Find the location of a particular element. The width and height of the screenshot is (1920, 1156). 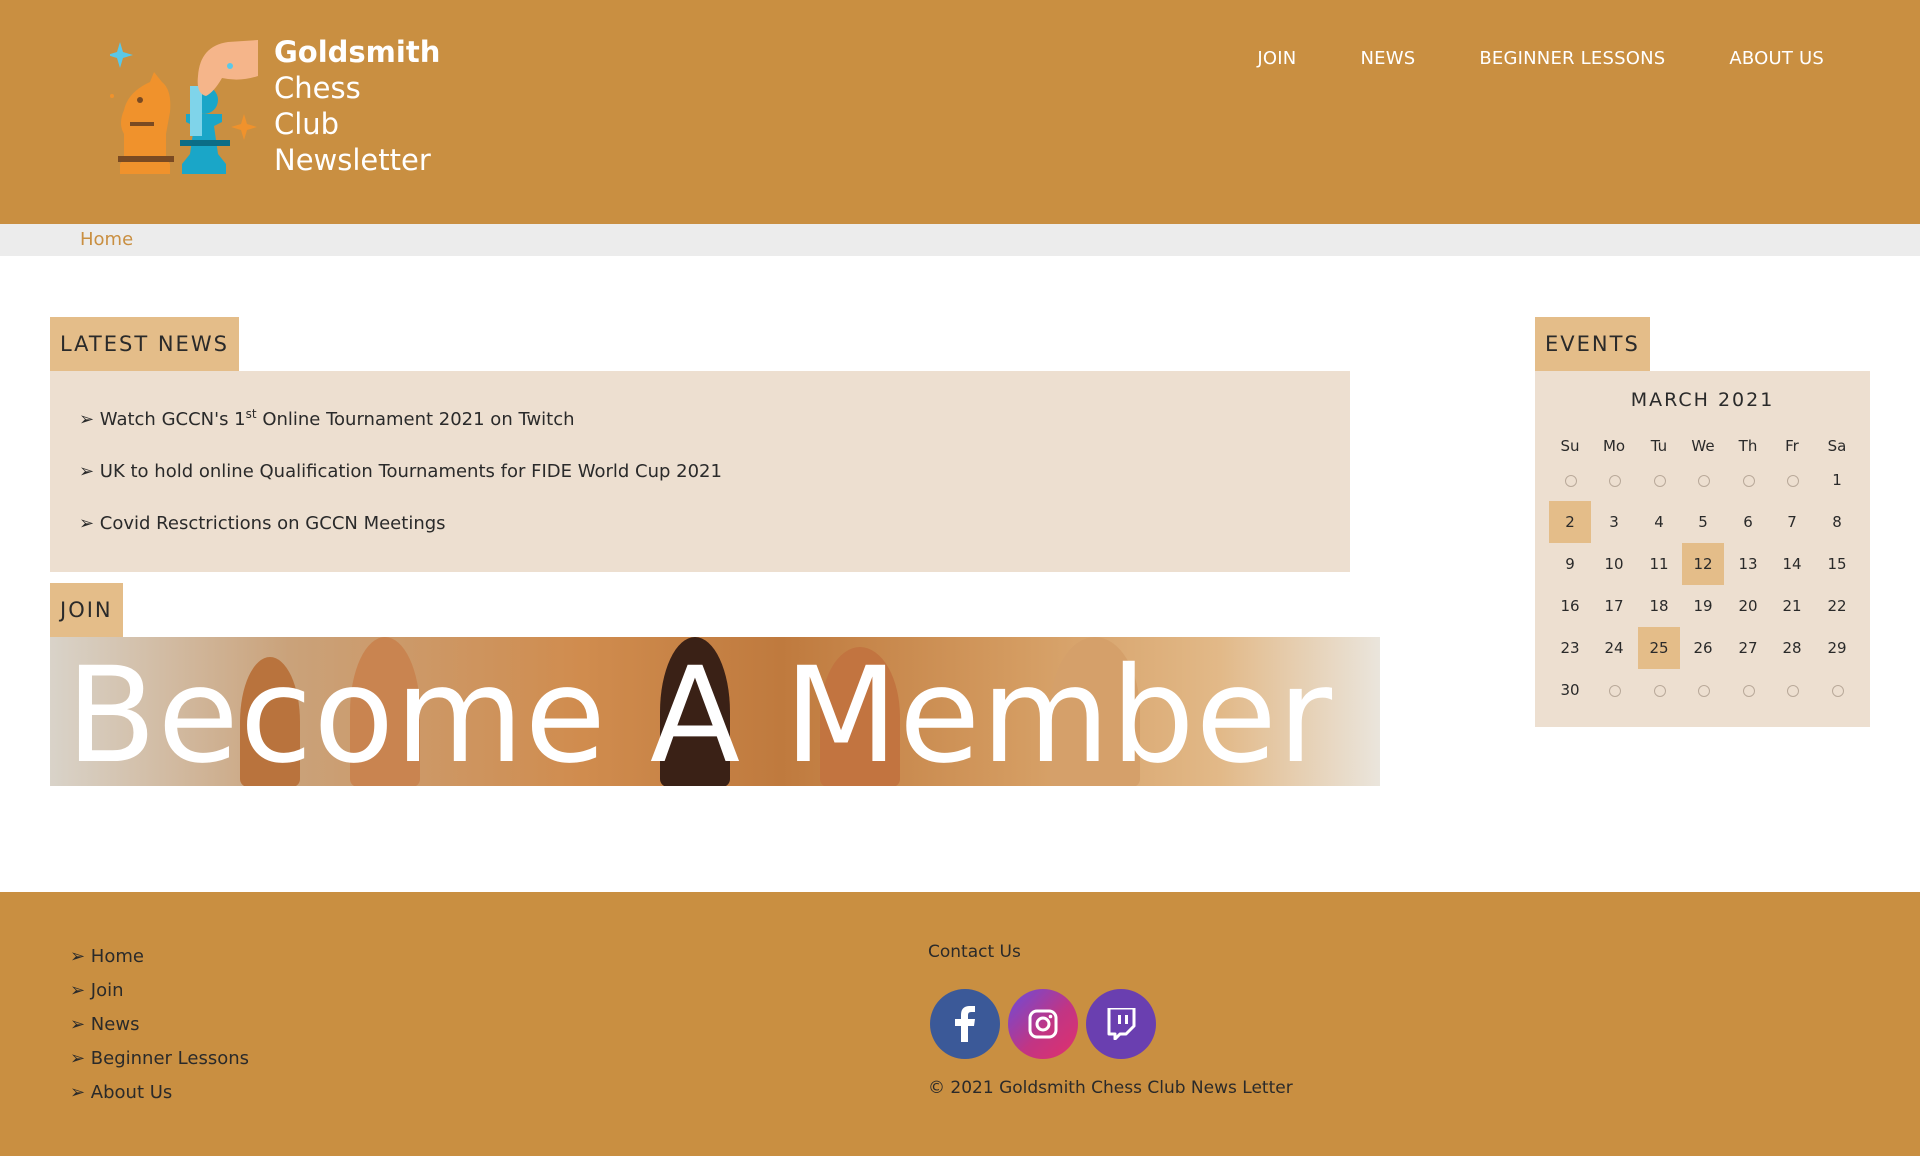

calendar-day: 7 is located at coordinates (1792, 522).